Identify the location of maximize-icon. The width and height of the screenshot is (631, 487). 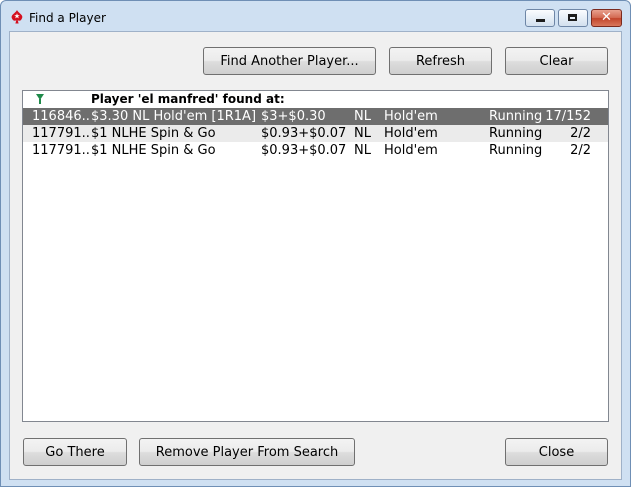
(572, 17).